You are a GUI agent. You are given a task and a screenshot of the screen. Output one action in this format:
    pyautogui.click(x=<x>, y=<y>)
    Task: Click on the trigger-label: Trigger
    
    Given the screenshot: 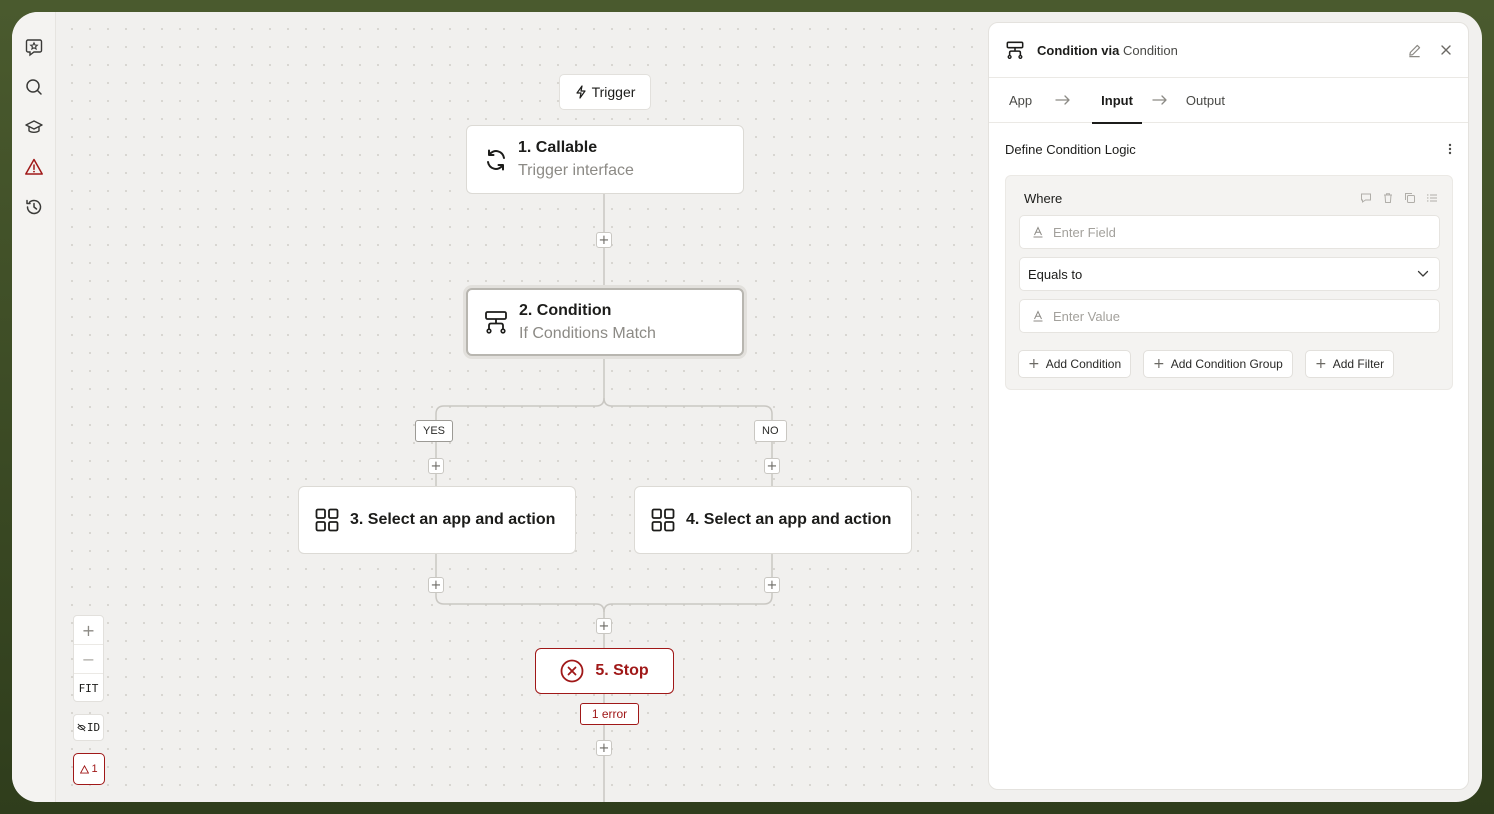 What is the action you would take?
    pyautogui.click(x=613, y=92)
    